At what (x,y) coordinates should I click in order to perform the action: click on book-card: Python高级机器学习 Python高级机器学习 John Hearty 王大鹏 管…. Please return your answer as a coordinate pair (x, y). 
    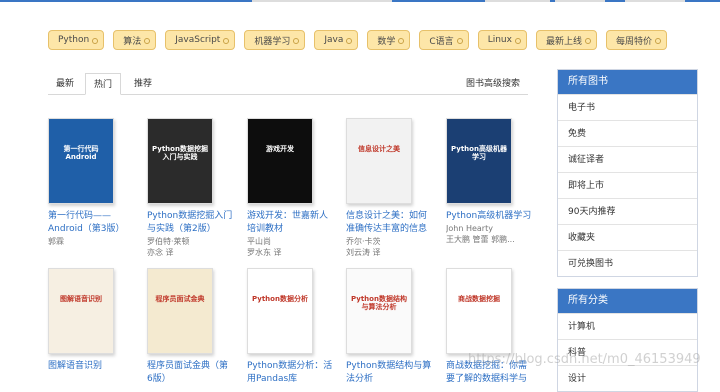
    Looking at the image, I should click on (491, 181).